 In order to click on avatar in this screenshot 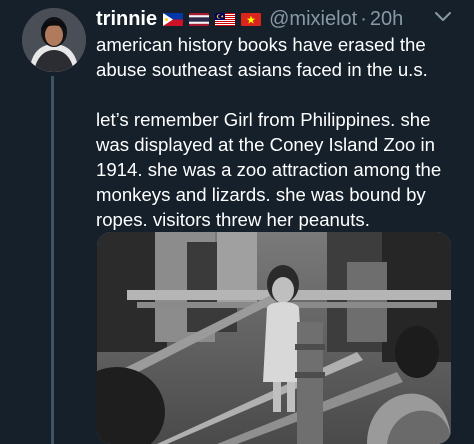, I will do `click(54, 40)`.